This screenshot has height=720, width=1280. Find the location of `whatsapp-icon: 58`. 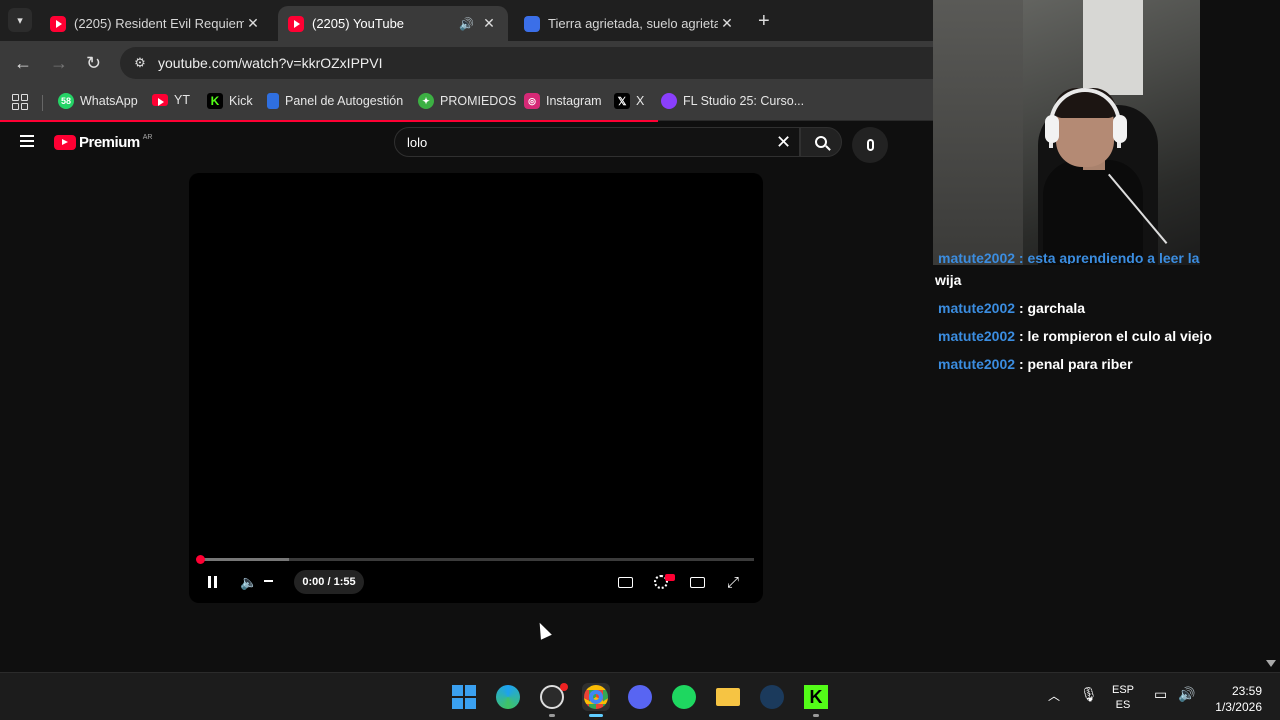

whatsapp-icon: 58 is located at coordinates (66, 101).